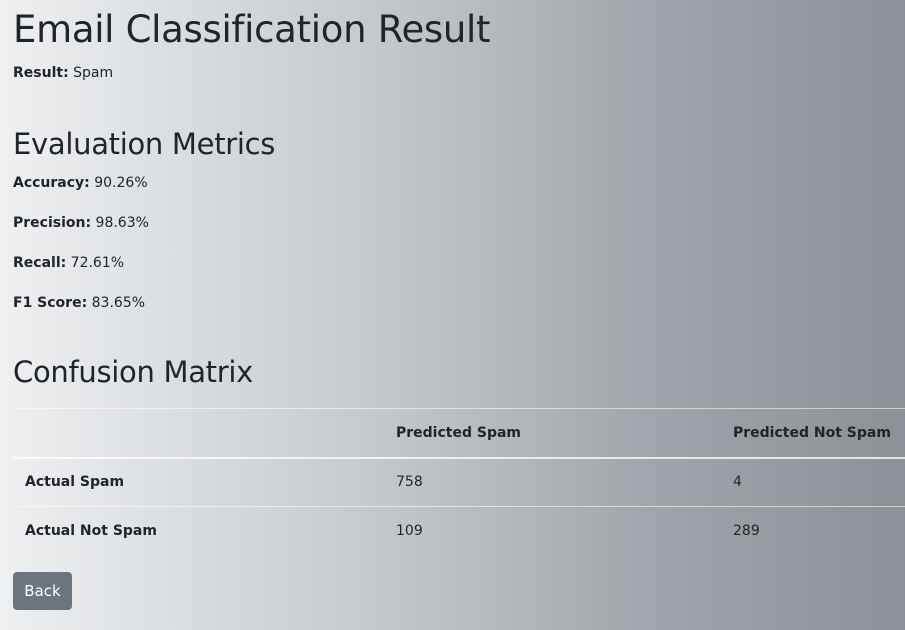  I want to click on metric-accuracy: Accuracy: 90.26%, so click(80, 183).